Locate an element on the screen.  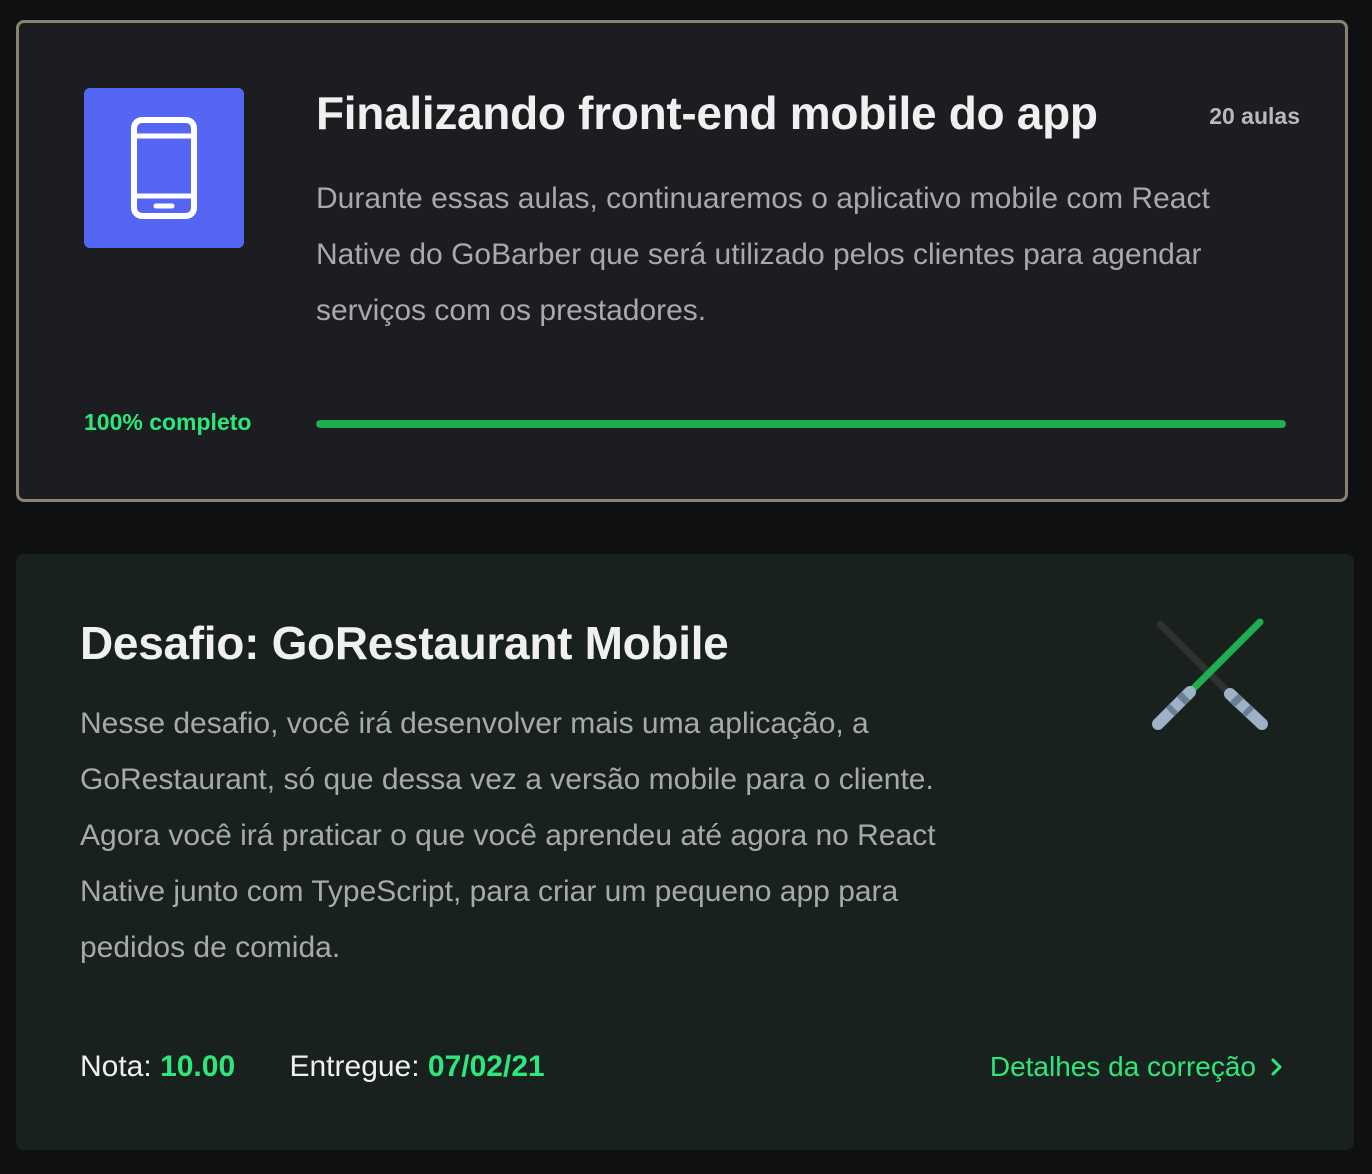
delivered-label: Entregue: is located at coordinates (354, 1066).